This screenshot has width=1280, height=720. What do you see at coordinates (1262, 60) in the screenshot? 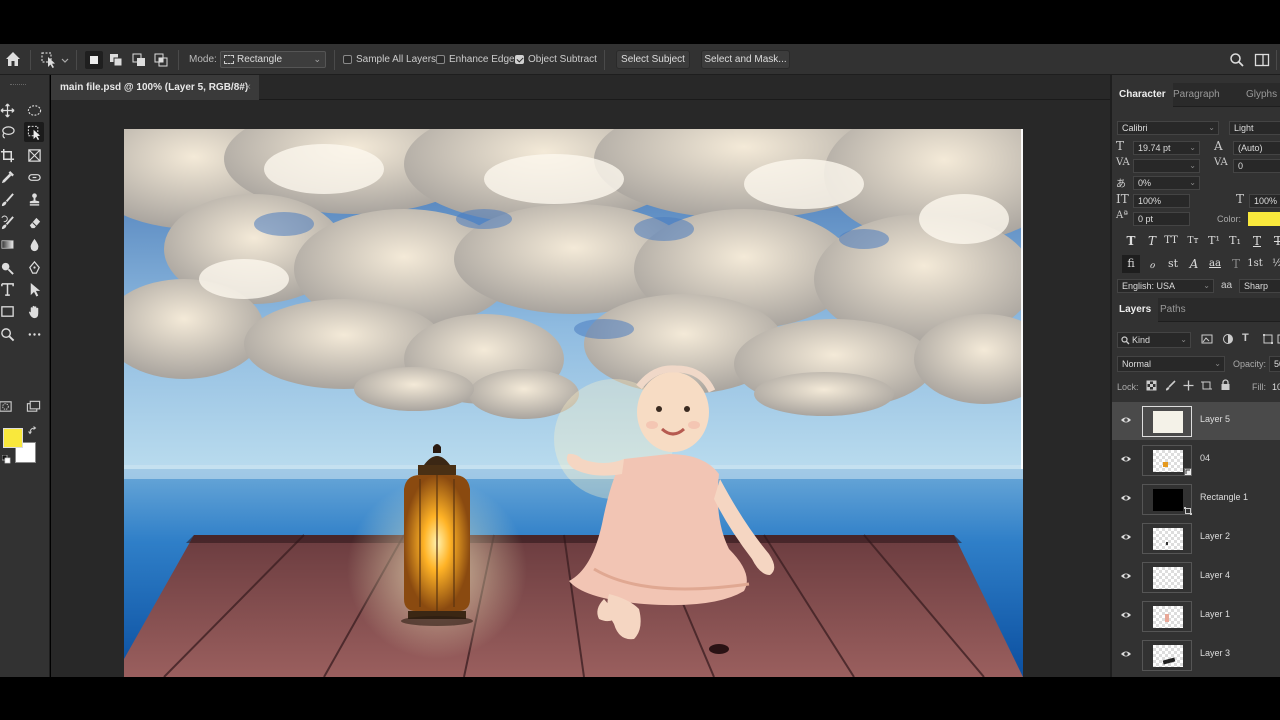
I see `workspace-icon` at bounding box center [1262, 60].